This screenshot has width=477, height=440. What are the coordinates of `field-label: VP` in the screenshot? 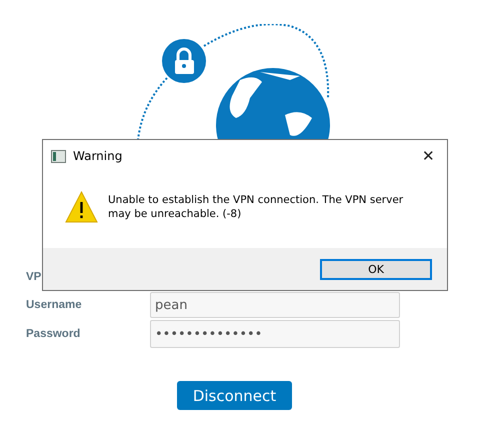 It's located at (34, 277).